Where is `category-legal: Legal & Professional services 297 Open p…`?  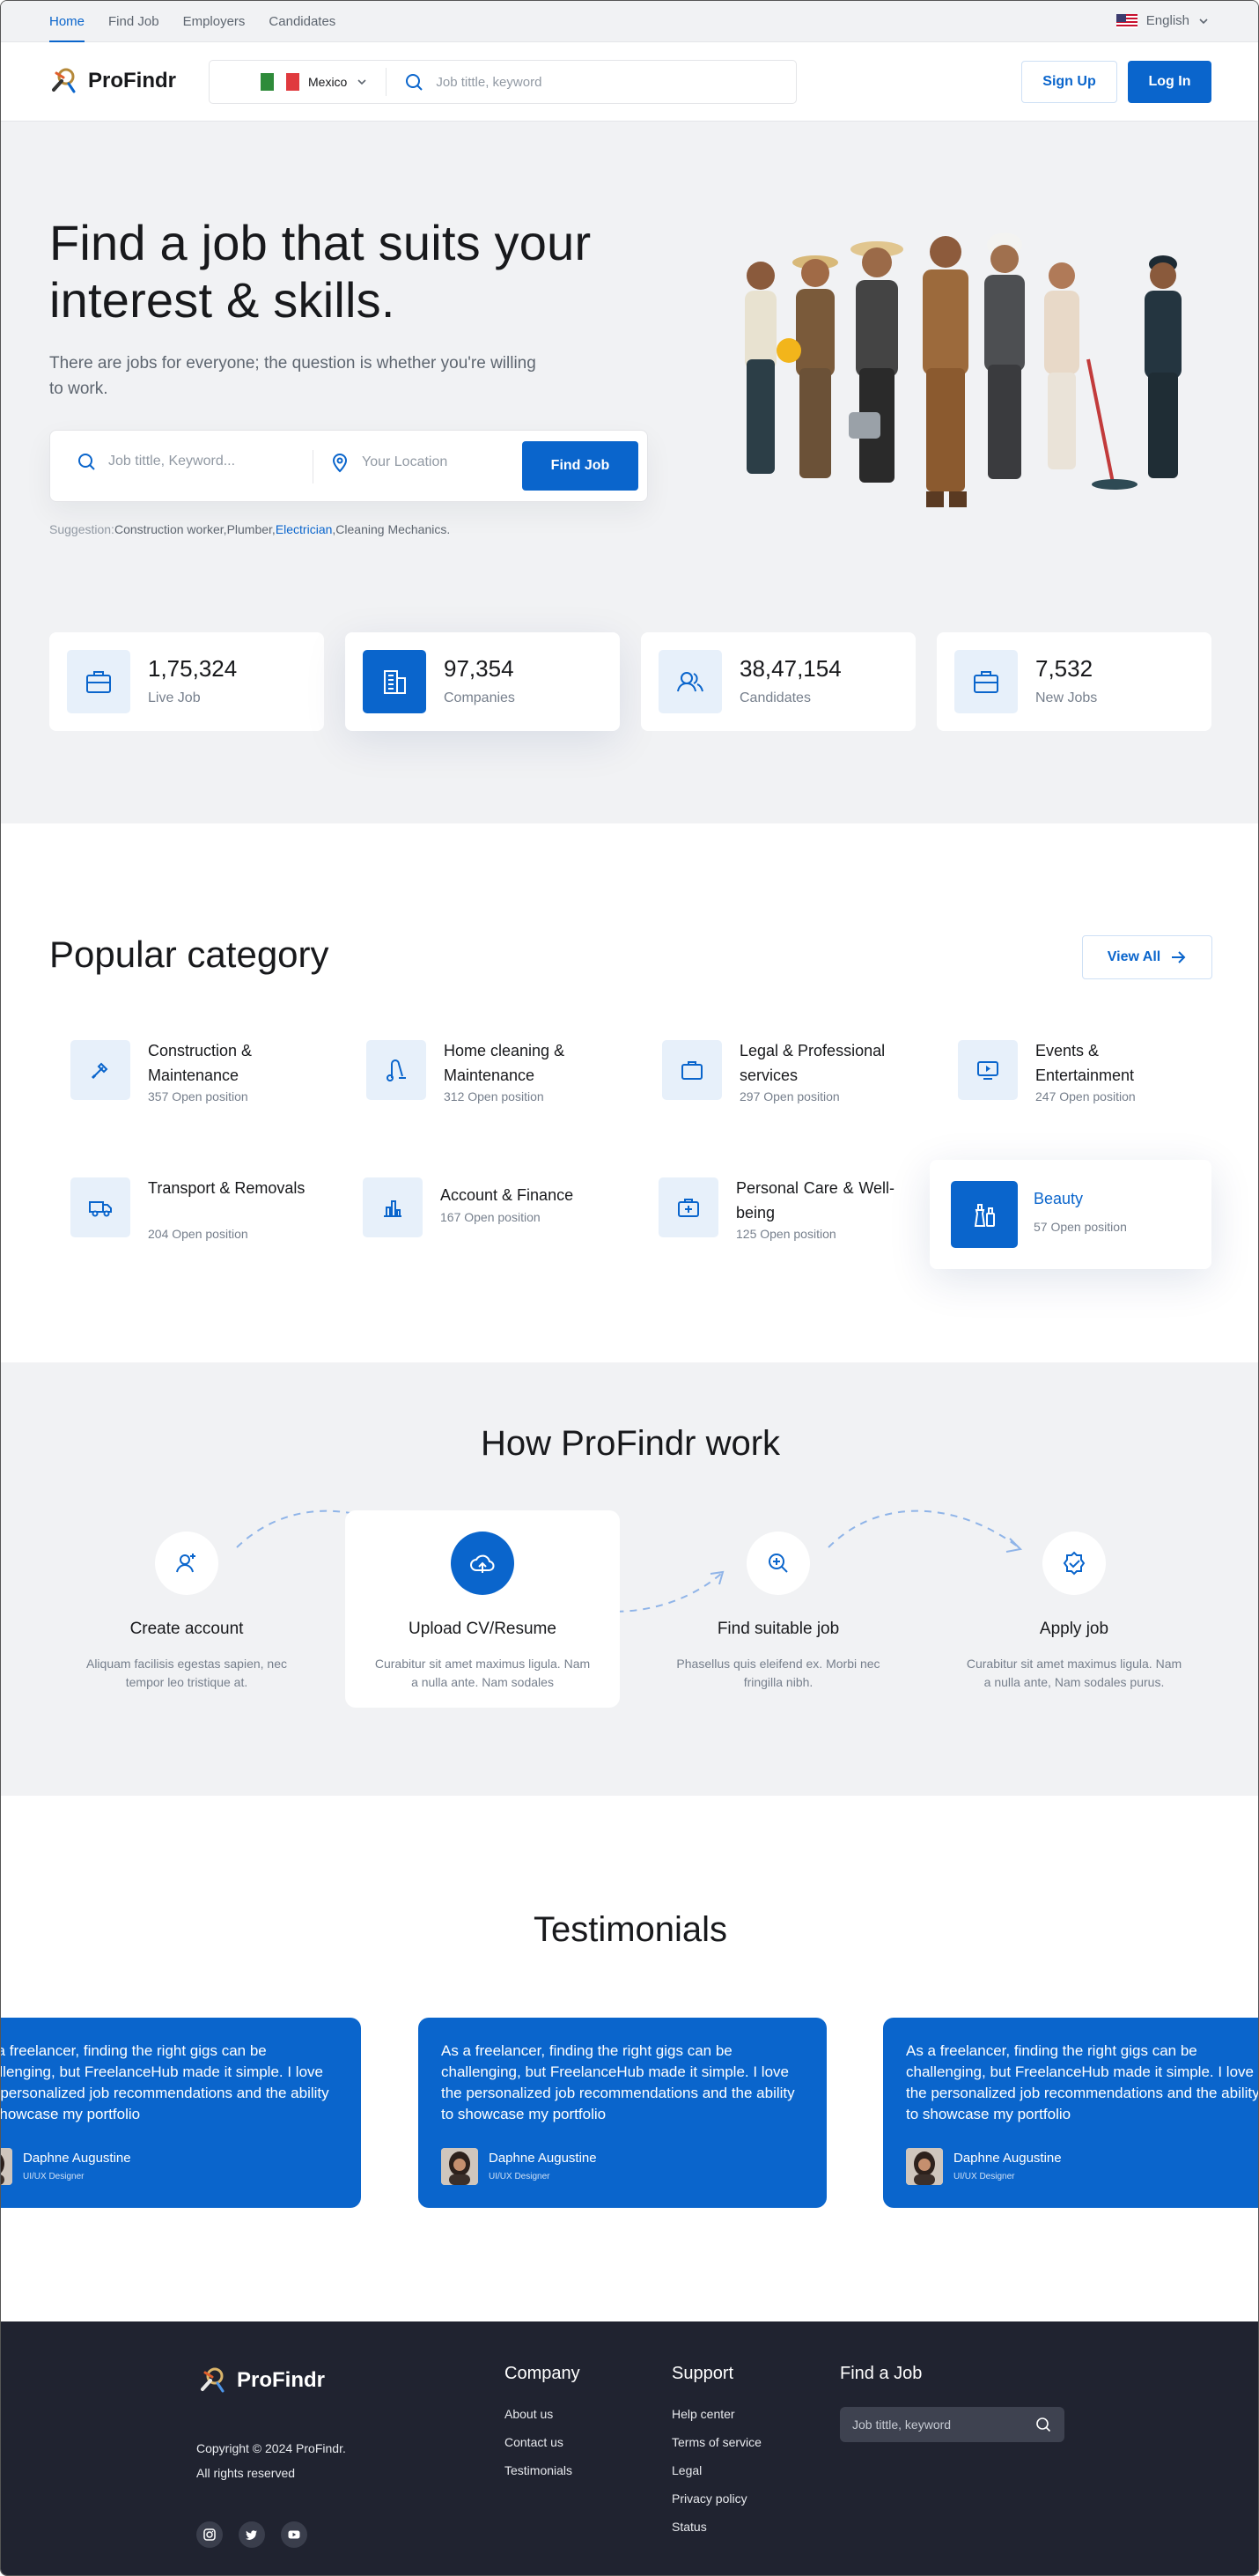
category-legal: Legal & Professional services 297 Open p… is located at coordinates (779, 1070).